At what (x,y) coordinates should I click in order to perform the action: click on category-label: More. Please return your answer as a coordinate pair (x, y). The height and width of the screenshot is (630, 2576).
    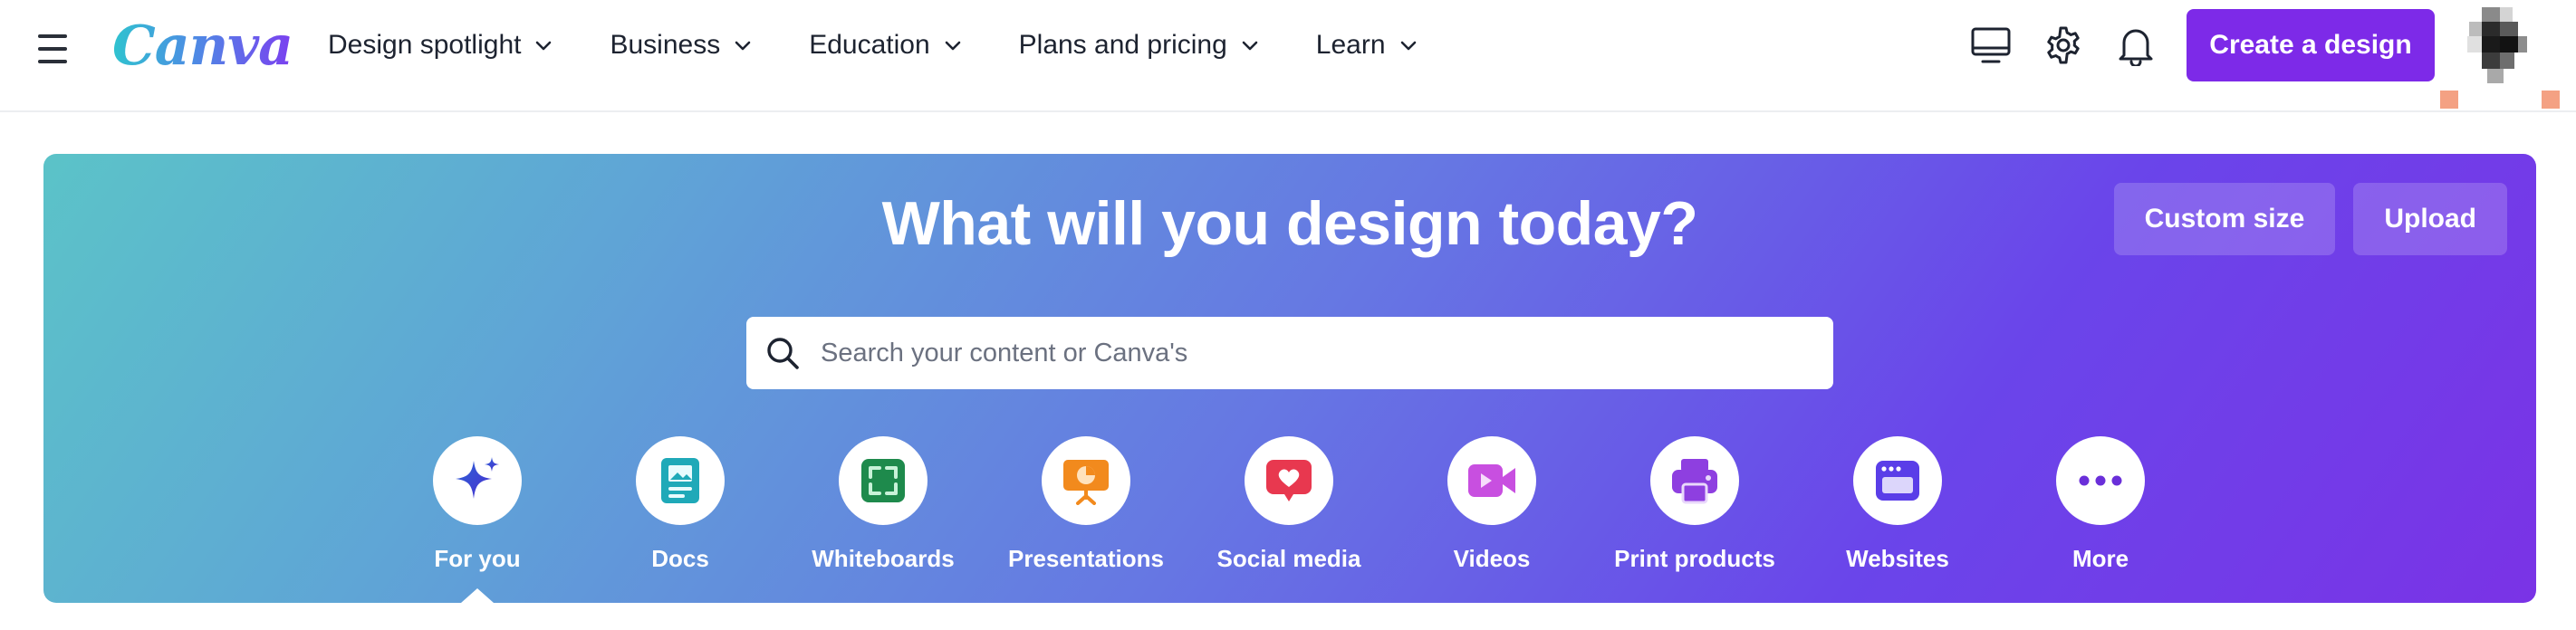
    Looking at the image, I should click on (2100, 559).